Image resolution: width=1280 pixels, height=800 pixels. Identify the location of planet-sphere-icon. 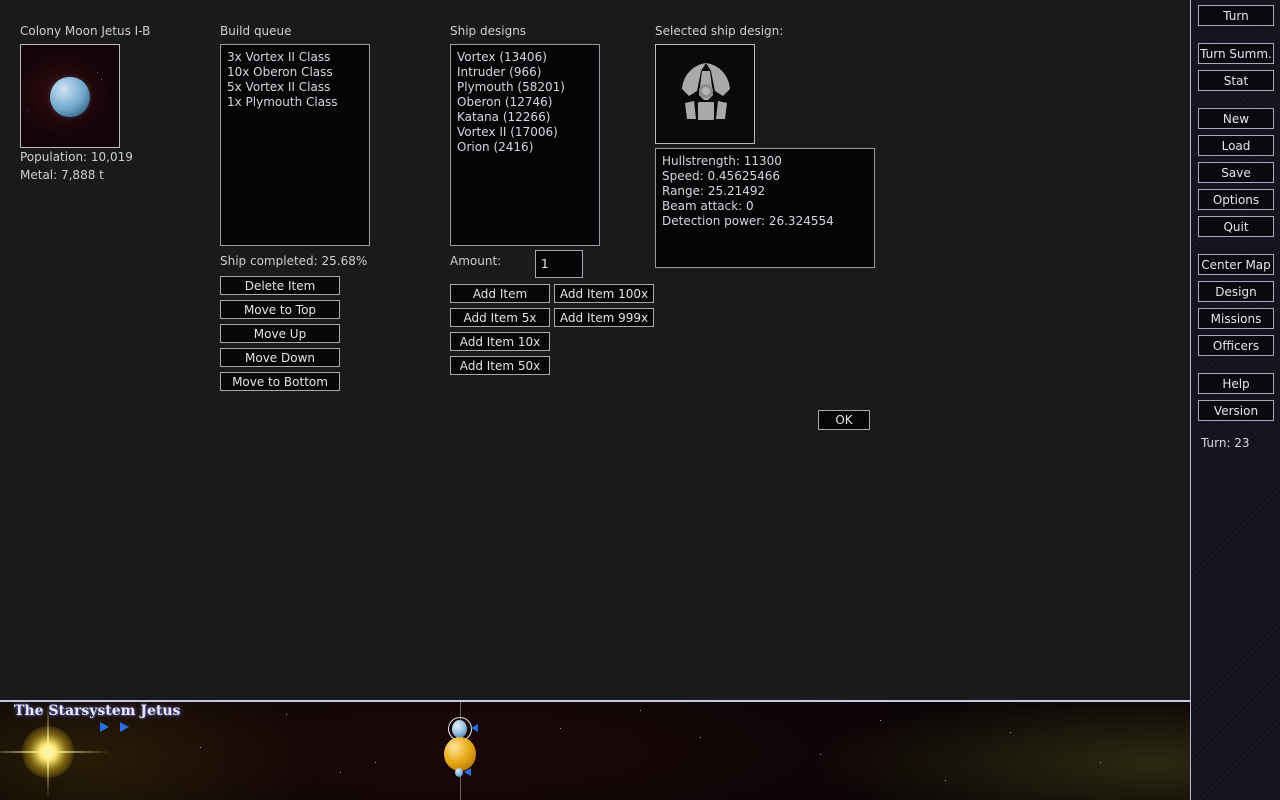
(70, 97).